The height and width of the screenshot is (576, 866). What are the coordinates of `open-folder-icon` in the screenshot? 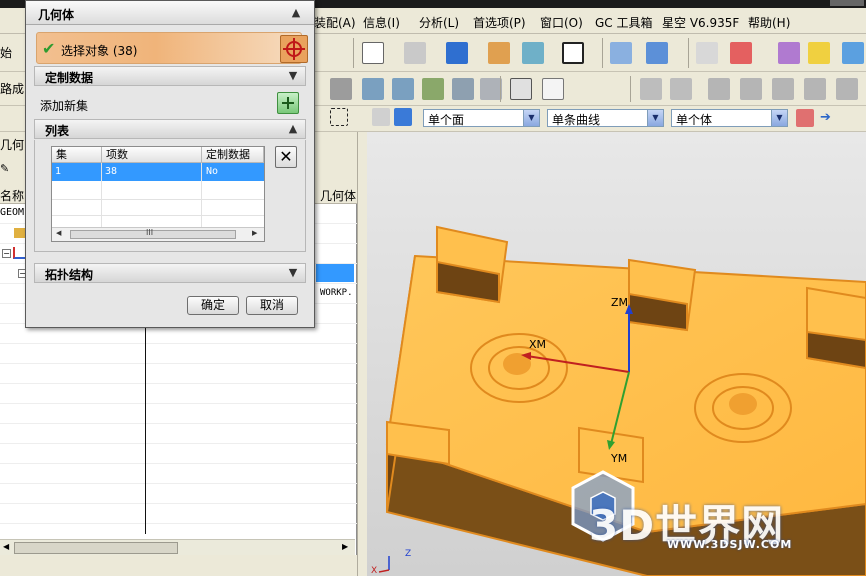 It's located at (499, 53).